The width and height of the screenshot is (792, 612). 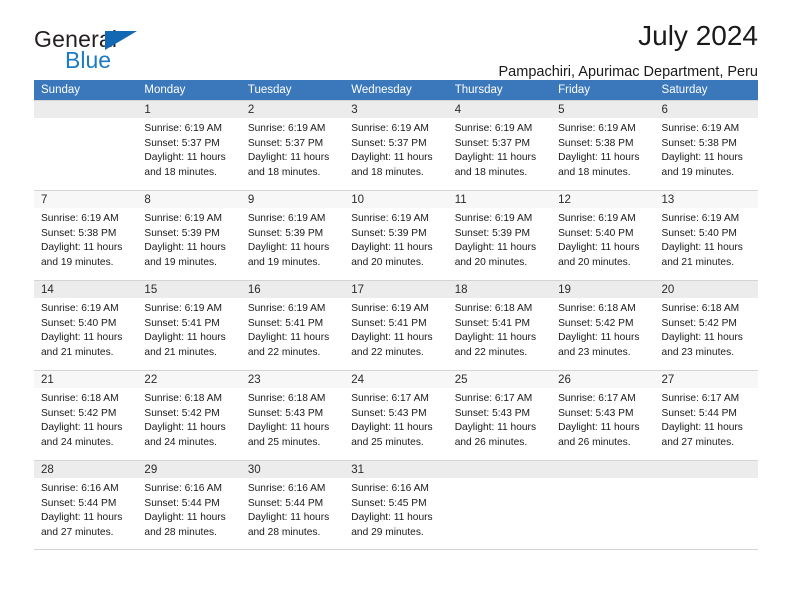 I want to click on sunset-text: Sunset: 5:40 PM, so click(x=596, y=233).